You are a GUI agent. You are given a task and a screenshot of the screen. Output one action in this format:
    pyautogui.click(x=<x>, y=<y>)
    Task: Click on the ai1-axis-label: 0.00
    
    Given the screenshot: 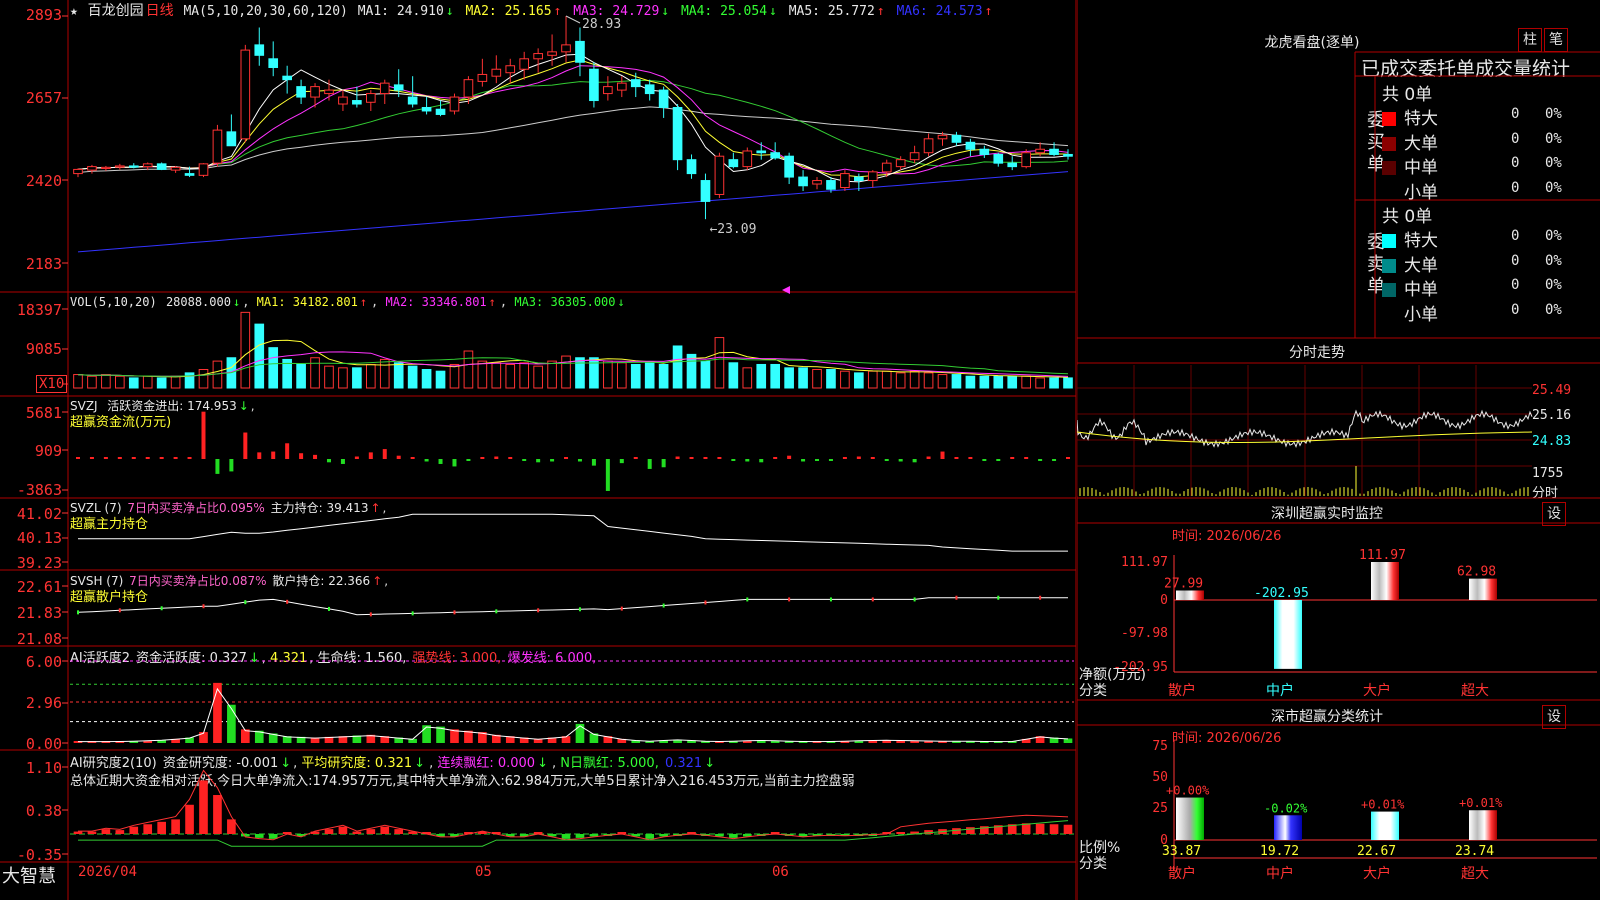 What is the action you would take?
    pyautogui.click(x=43, y=744)
    